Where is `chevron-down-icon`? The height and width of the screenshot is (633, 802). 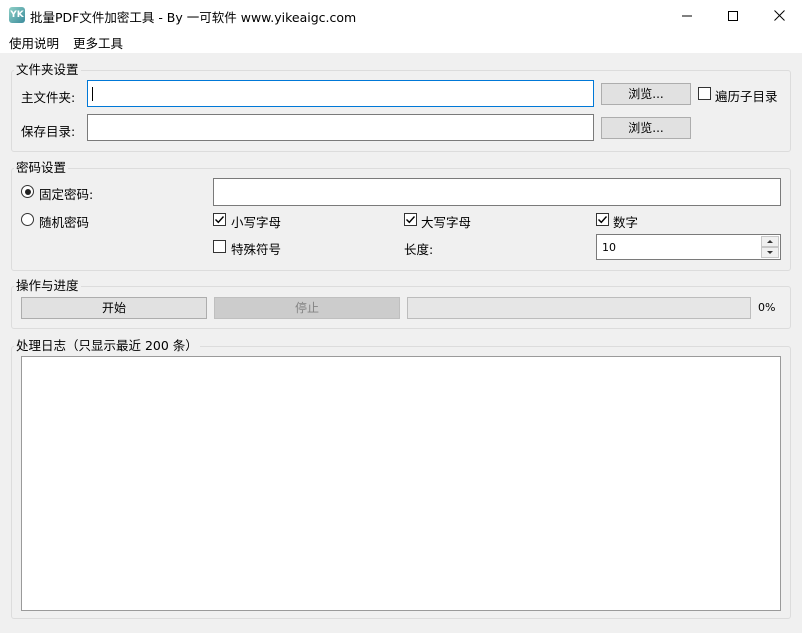
chevron-down-icon is located at coordinates (770, 252).